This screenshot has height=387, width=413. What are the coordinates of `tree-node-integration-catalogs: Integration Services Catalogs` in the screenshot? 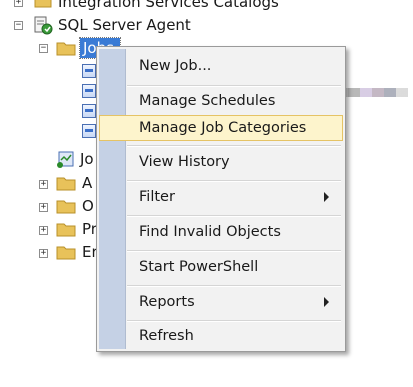 It's located at (168, 5).